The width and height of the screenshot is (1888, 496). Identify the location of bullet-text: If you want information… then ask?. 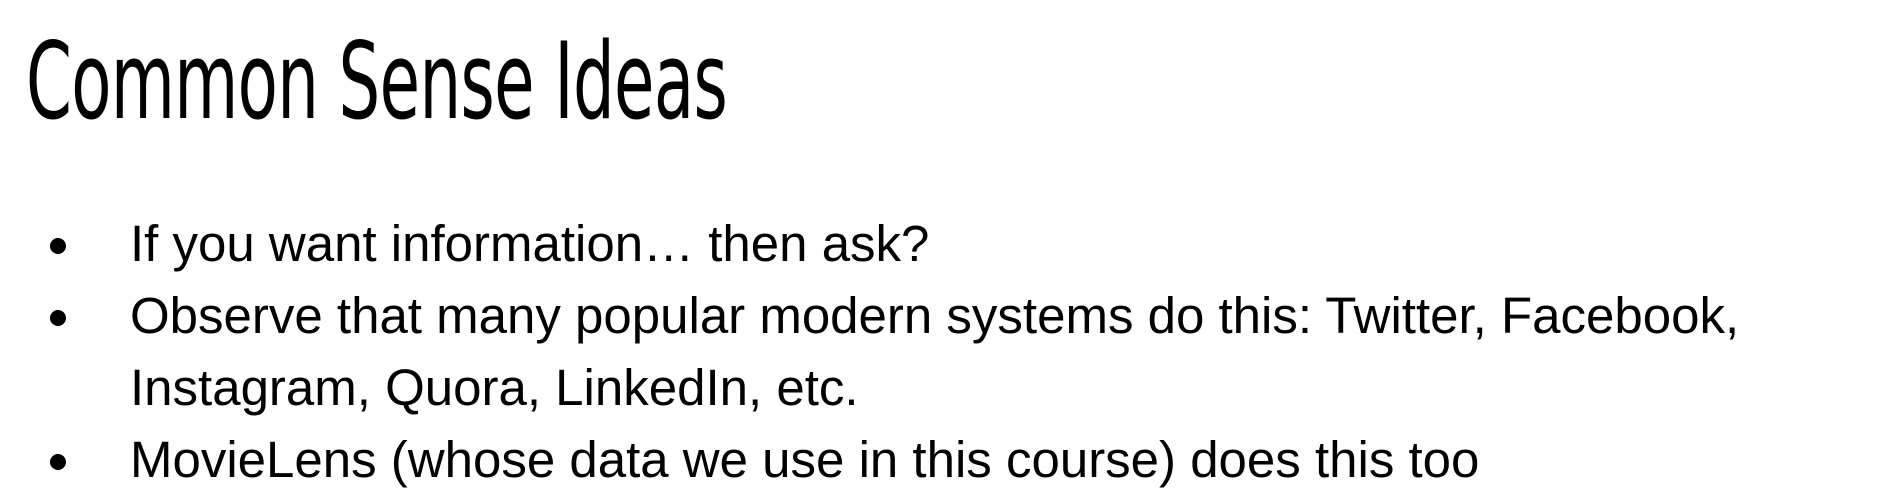
(530, 243).